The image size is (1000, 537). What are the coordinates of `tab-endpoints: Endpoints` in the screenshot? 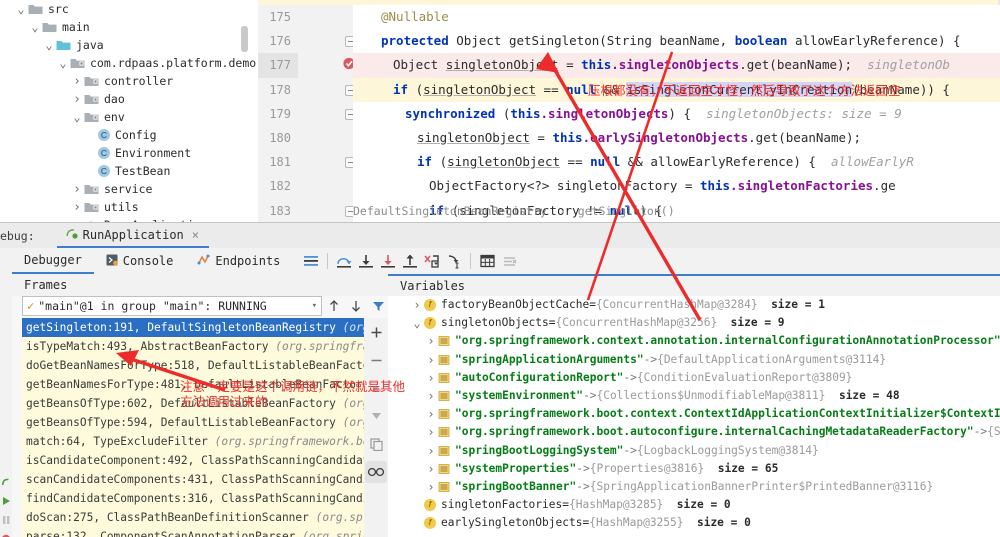 It's located at (238, 261).